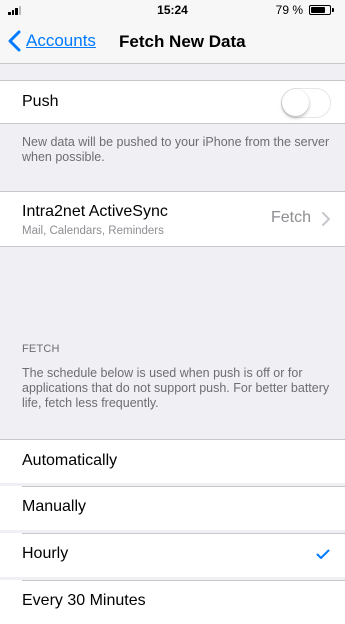 The width and height of the screenshot is (345, 624). What do you see at coordinates (54, 506) in the screenshot?
I see `option-label: Manually` at bounding box center [54, 506].